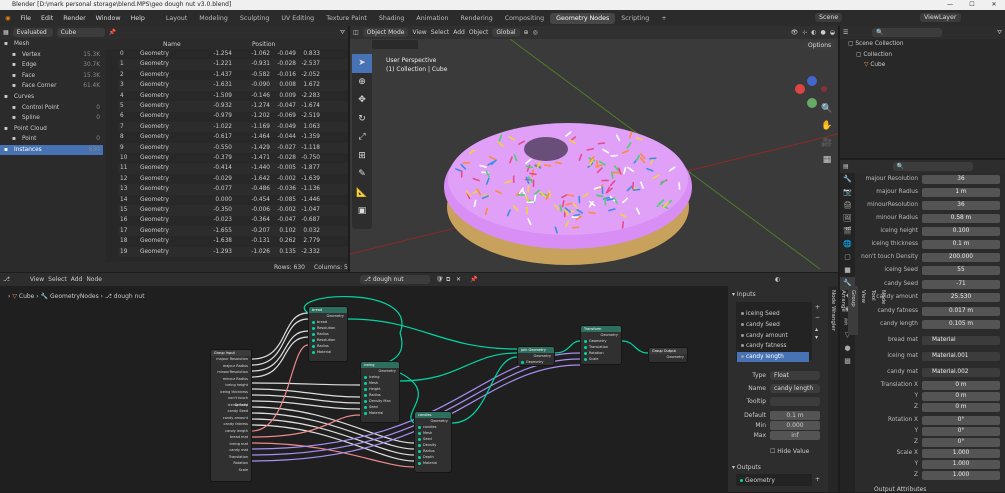  Describe the element at coordinates (777, 279) in the screenshot. I see `node-overlay-icon: ◐` at that location.